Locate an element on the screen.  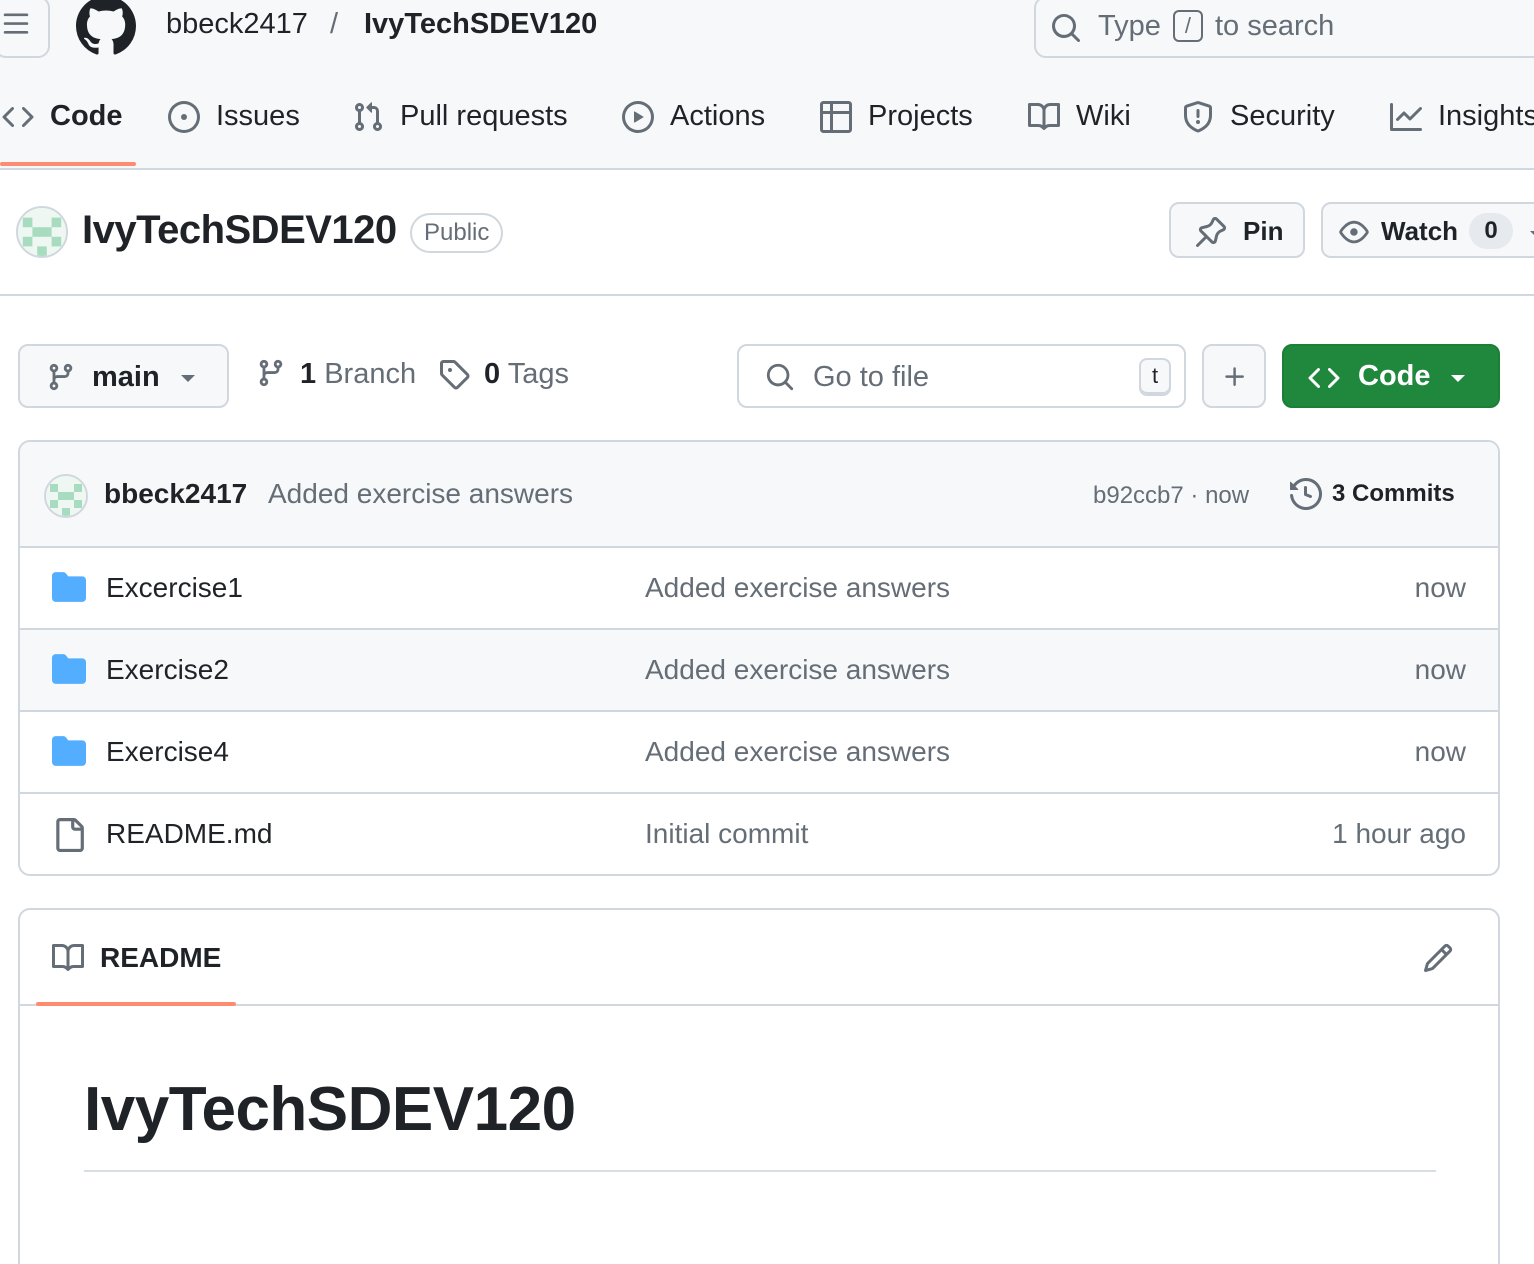
commit-author: bbeck2417 is located at coordinates (175, 494).